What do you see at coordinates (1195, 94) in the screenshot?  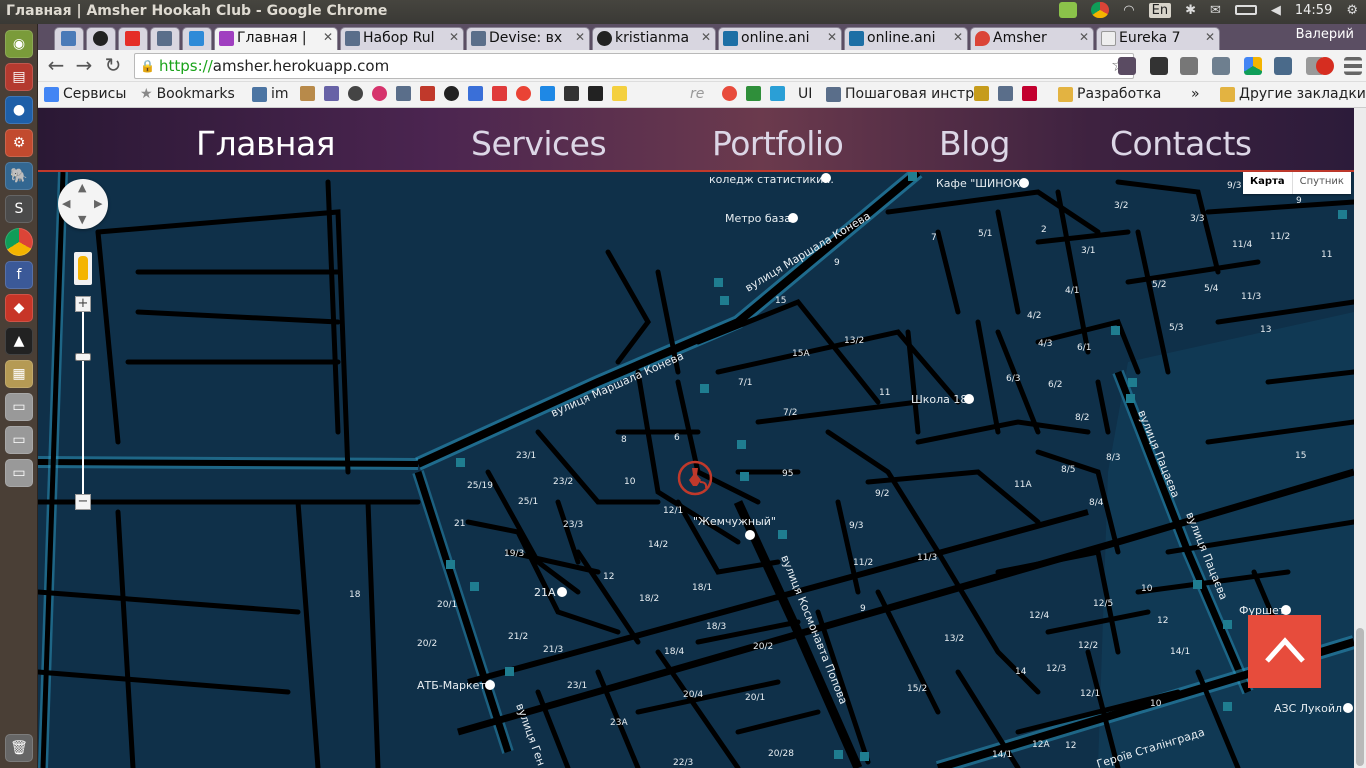 I see `bookmarks-overflow: »` at bounding box center [1195, 94].